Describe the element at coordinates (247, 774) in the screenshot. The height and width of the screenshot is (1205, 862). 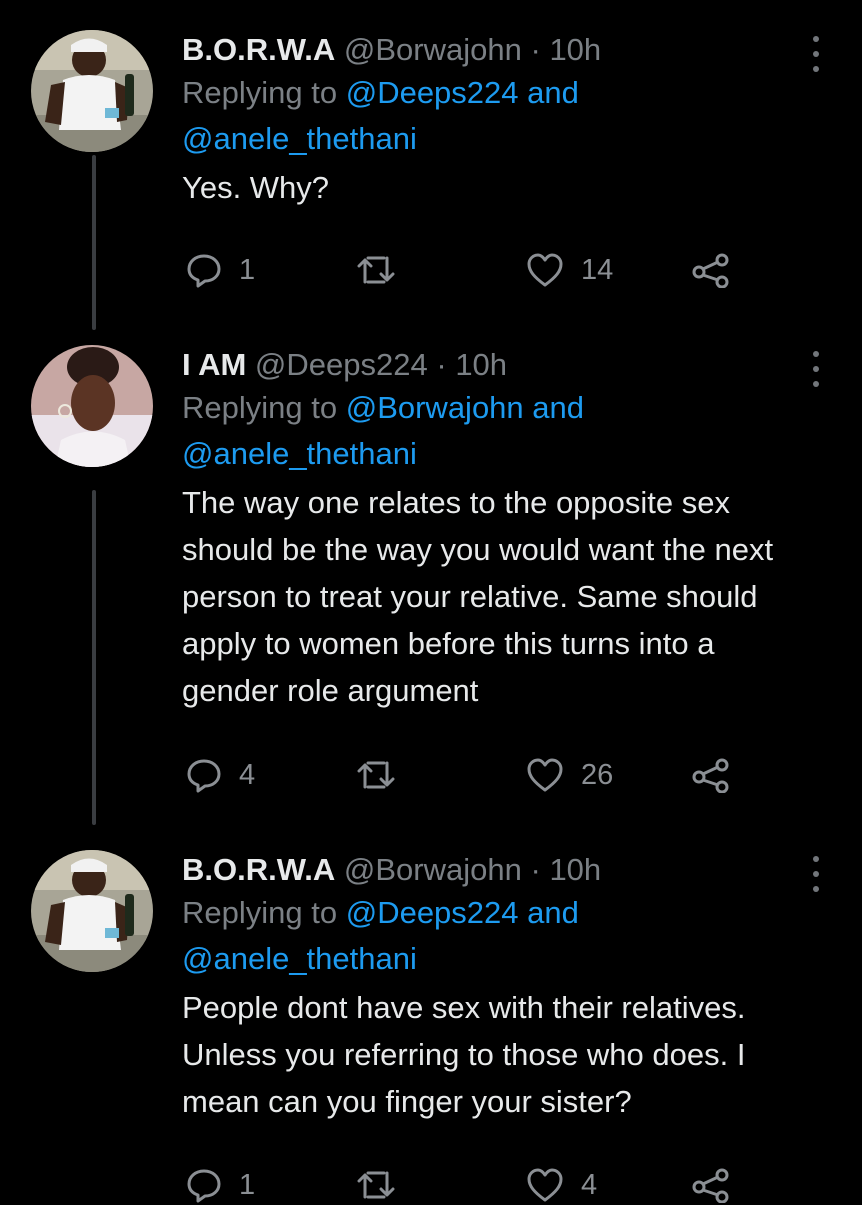
I see `reply-count: 4` at that location.